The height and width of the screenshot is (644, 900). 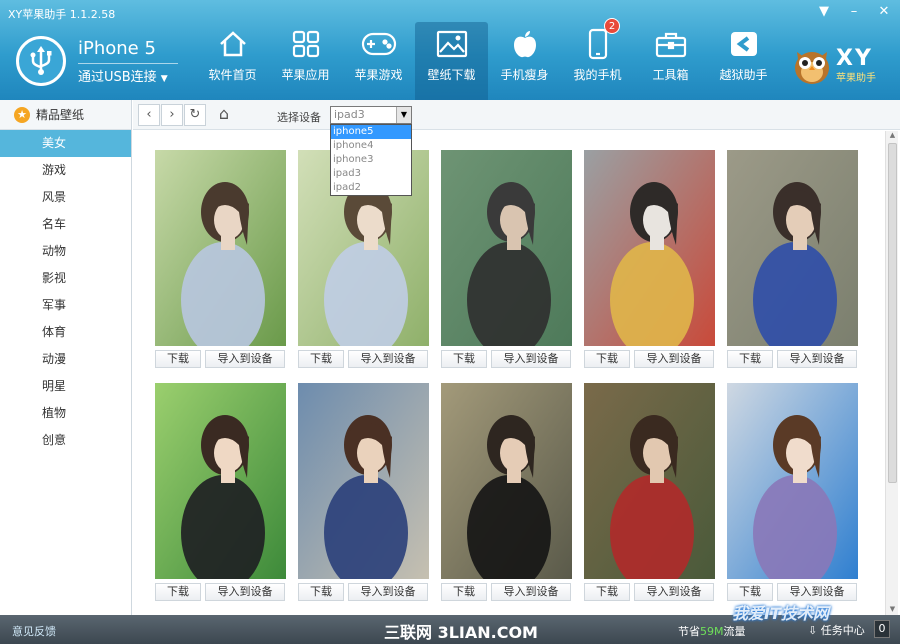 What do you see at coordinates (65, 251) in the screenshot?
I see `sidebar-item-animals: 动物` at bounding box center [65, 251].